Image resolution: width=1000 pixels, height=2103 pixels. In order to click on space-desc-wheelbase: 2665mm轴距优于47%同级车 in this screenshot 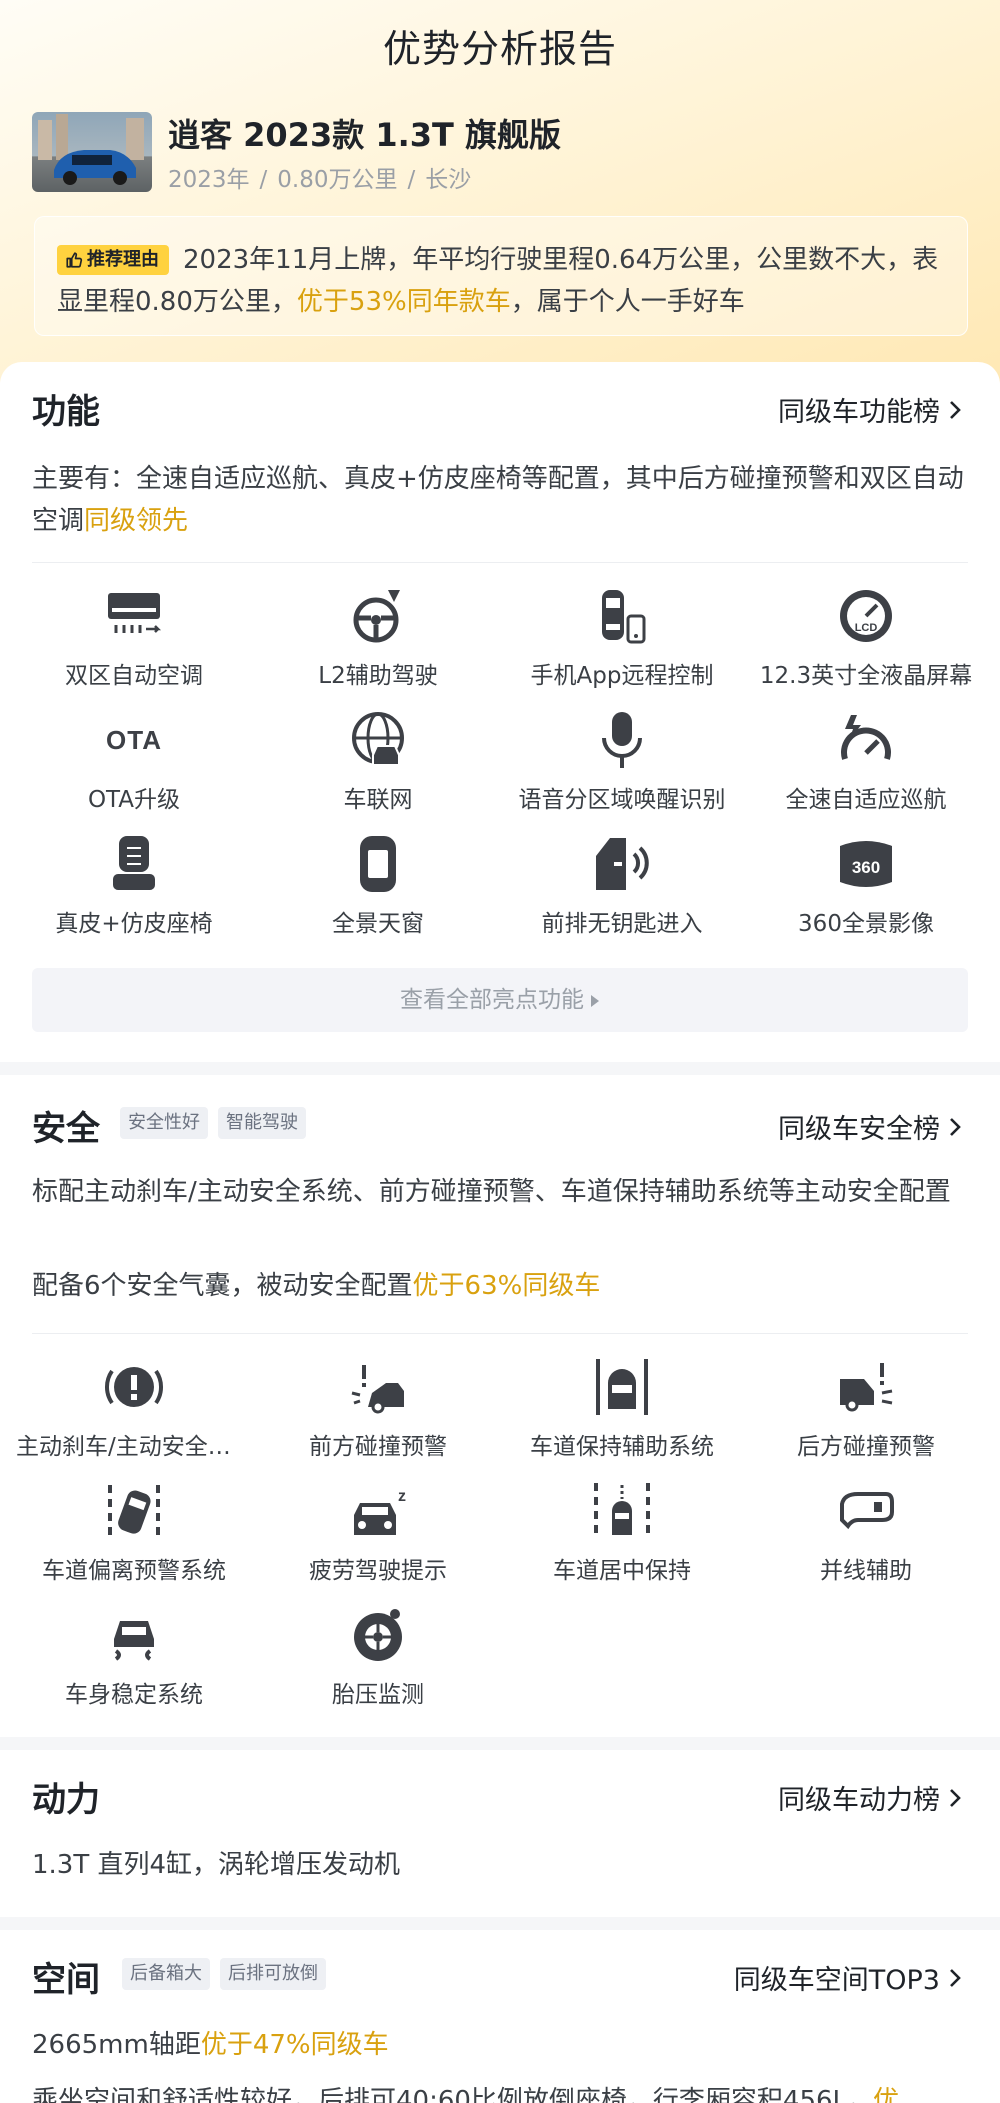, I will do `click(502, 2045)`.